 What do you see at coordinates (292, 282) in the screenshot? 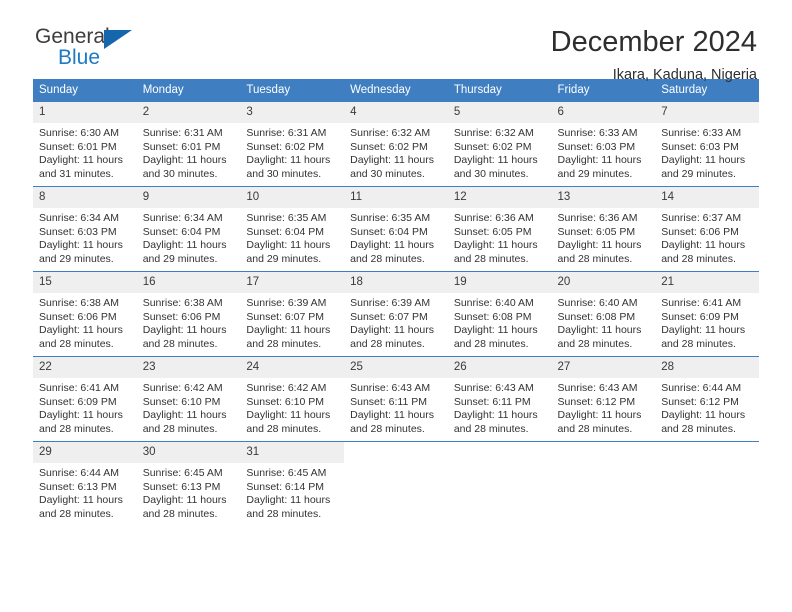
I see `day-number: 17` at bounding box center [292, 282].